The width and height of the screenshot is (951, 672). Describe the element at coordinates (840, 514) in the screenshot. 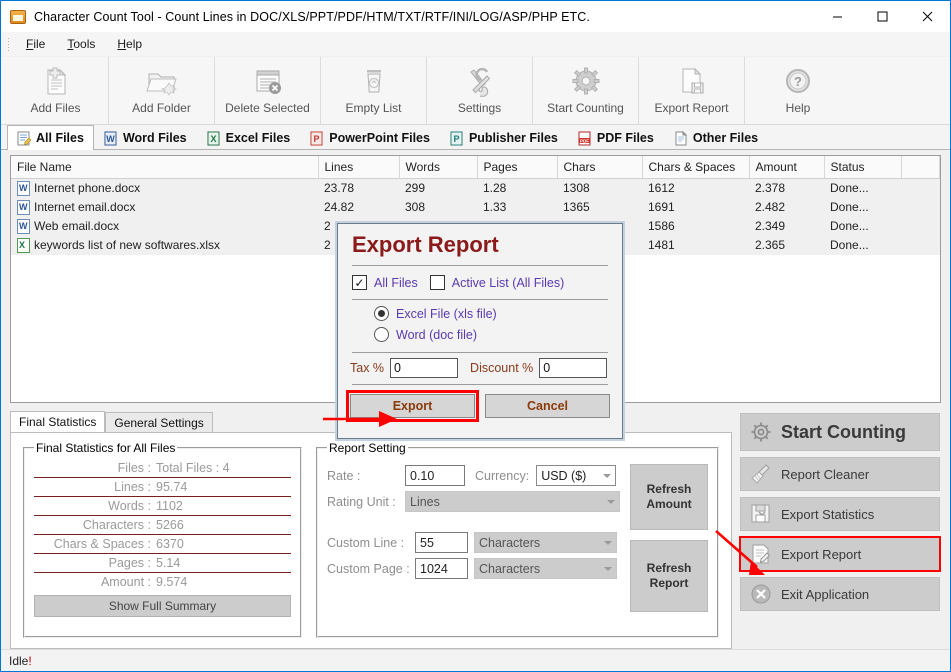

I see `action-export-statistics: Export Statistics` at that location.